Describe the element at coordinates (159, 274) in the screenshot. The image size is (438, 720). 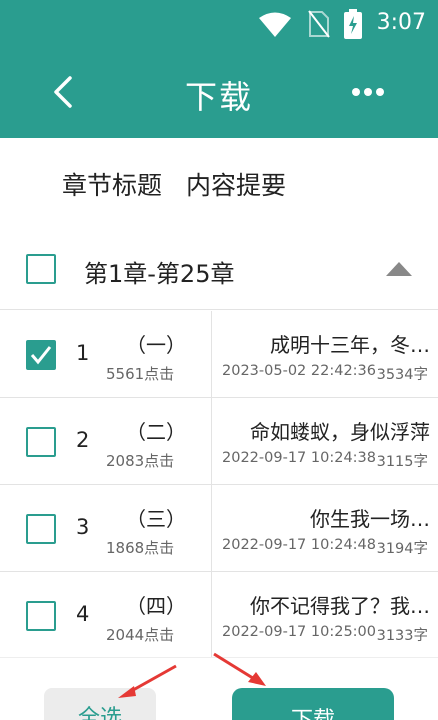
I see `group-title: 第1章-第25章` at that location.